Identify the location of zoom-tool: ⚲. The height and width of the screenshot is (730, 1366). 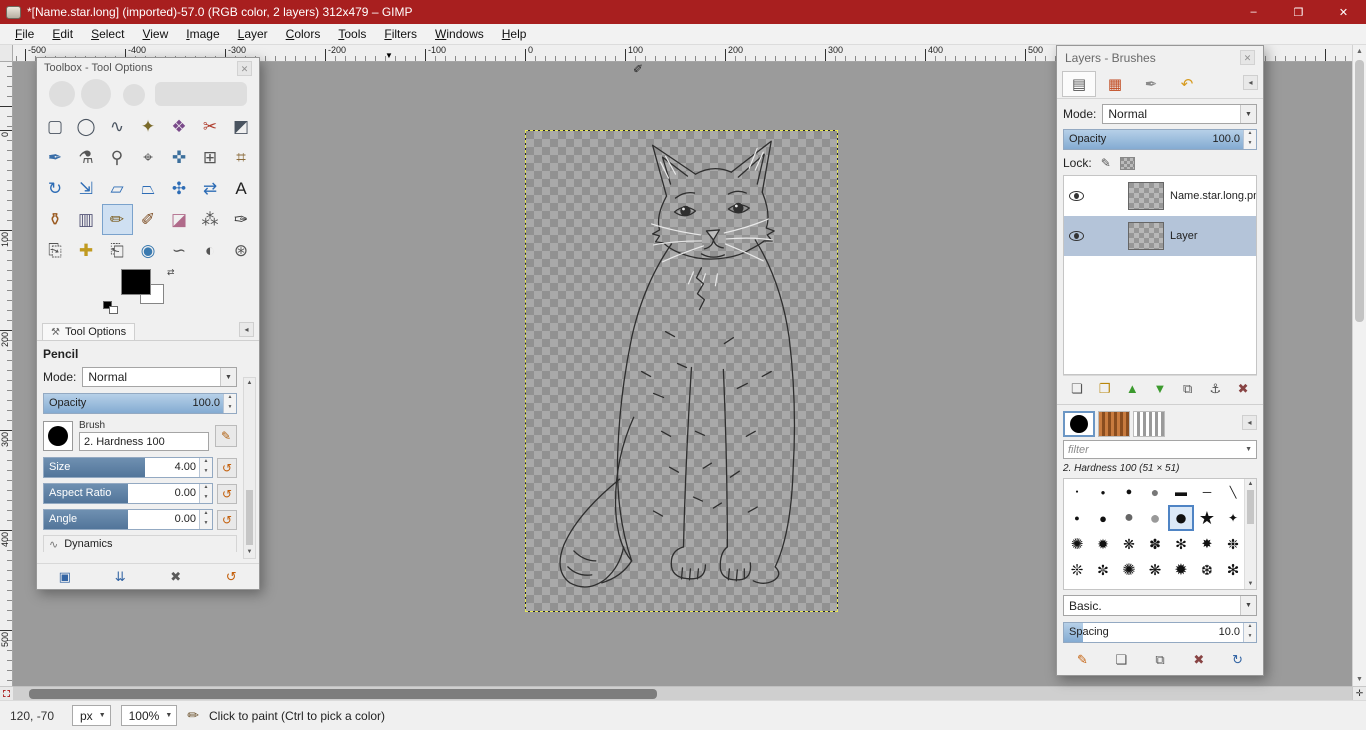
(117, 157).